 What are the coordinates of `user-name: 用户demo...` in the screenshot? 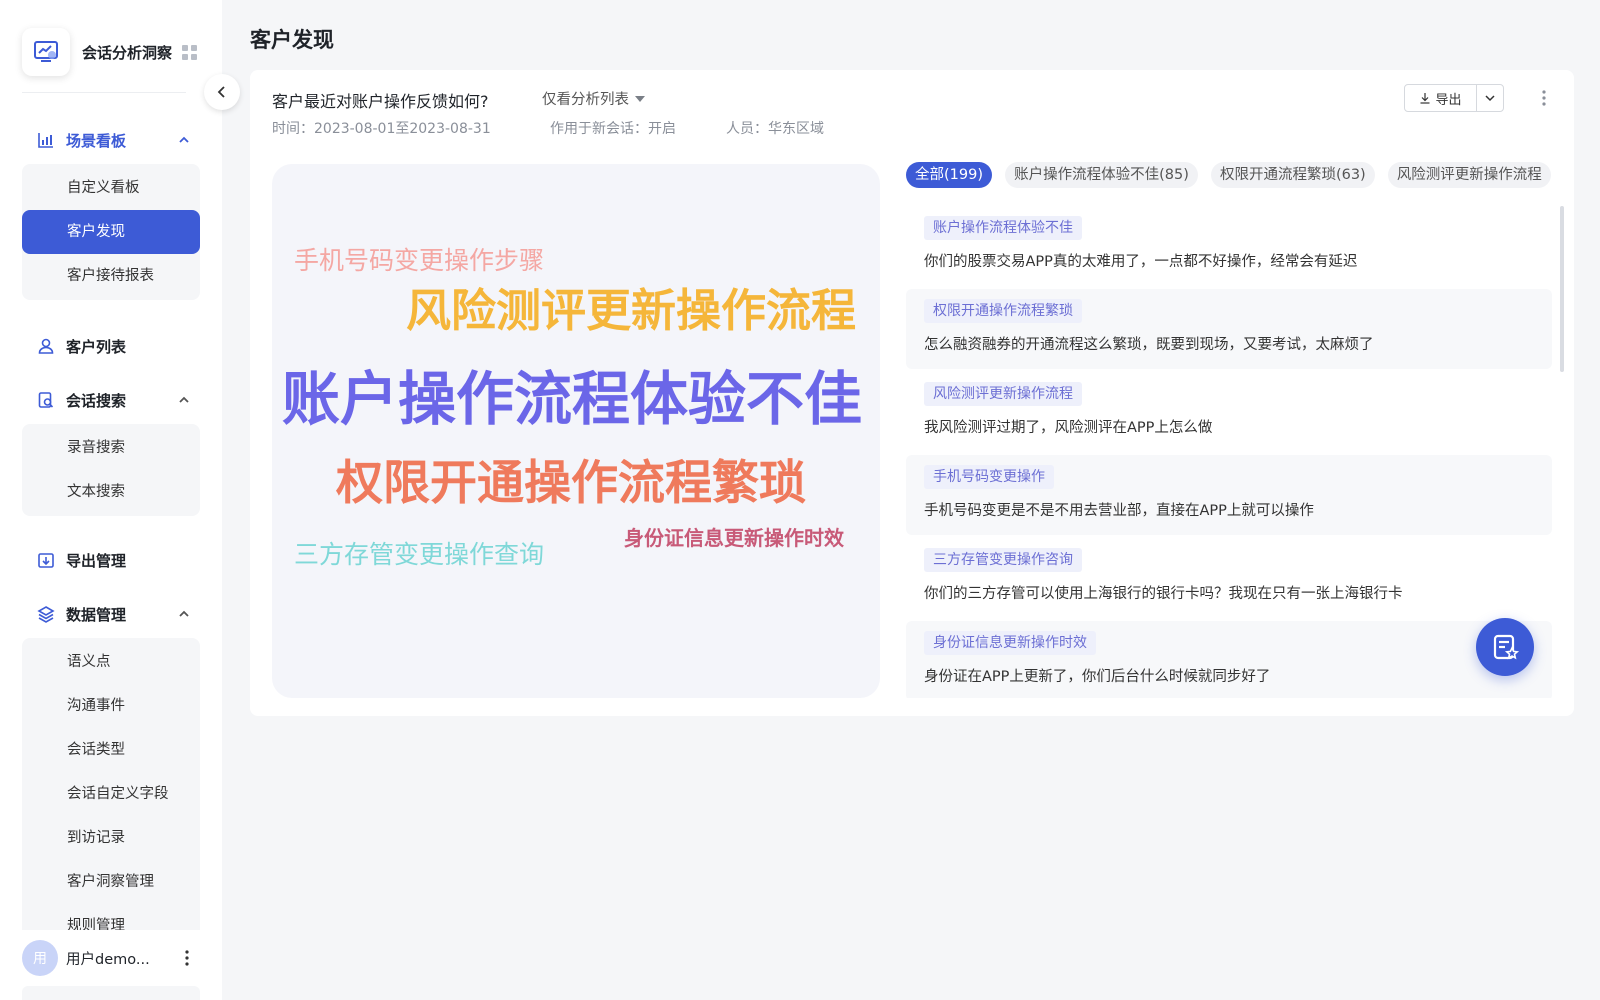 It's located at (108, 959).